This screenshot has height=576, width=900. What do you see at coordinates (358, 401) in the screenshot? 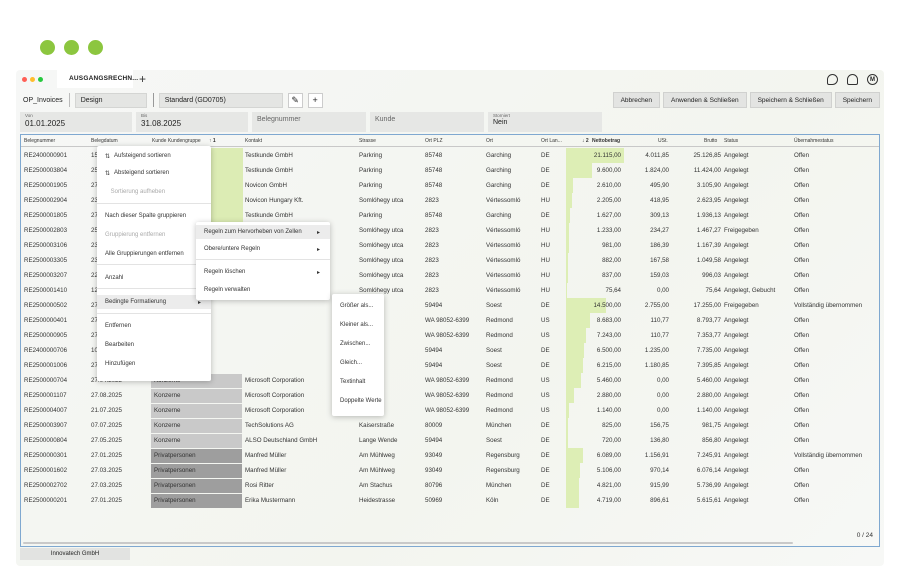
I see `rule-duplicate-values: Doppelte Werte` at bounding box center [358, 401].